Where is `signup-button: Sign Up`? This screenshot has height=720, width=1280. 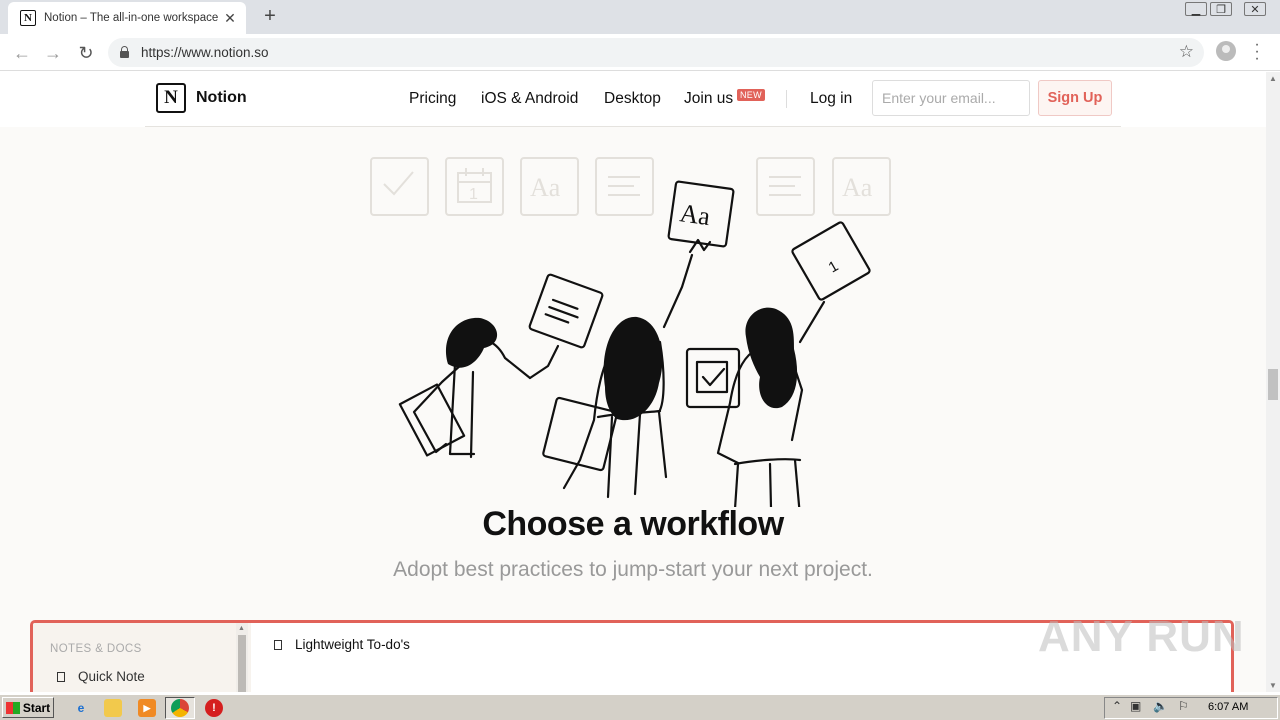 signup-button: Sign Up is located at coordinates (1075, 98).